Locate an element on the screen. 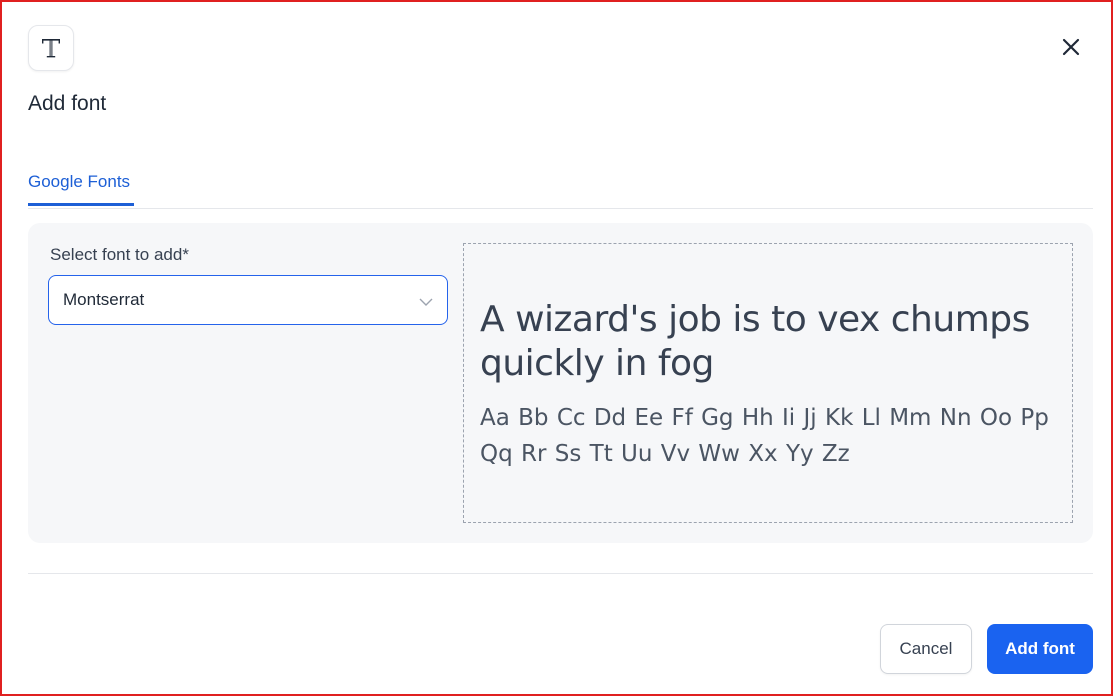 The height and width of the screenshot is (696, 1113). font-logo is located at coordinates (51, 48).